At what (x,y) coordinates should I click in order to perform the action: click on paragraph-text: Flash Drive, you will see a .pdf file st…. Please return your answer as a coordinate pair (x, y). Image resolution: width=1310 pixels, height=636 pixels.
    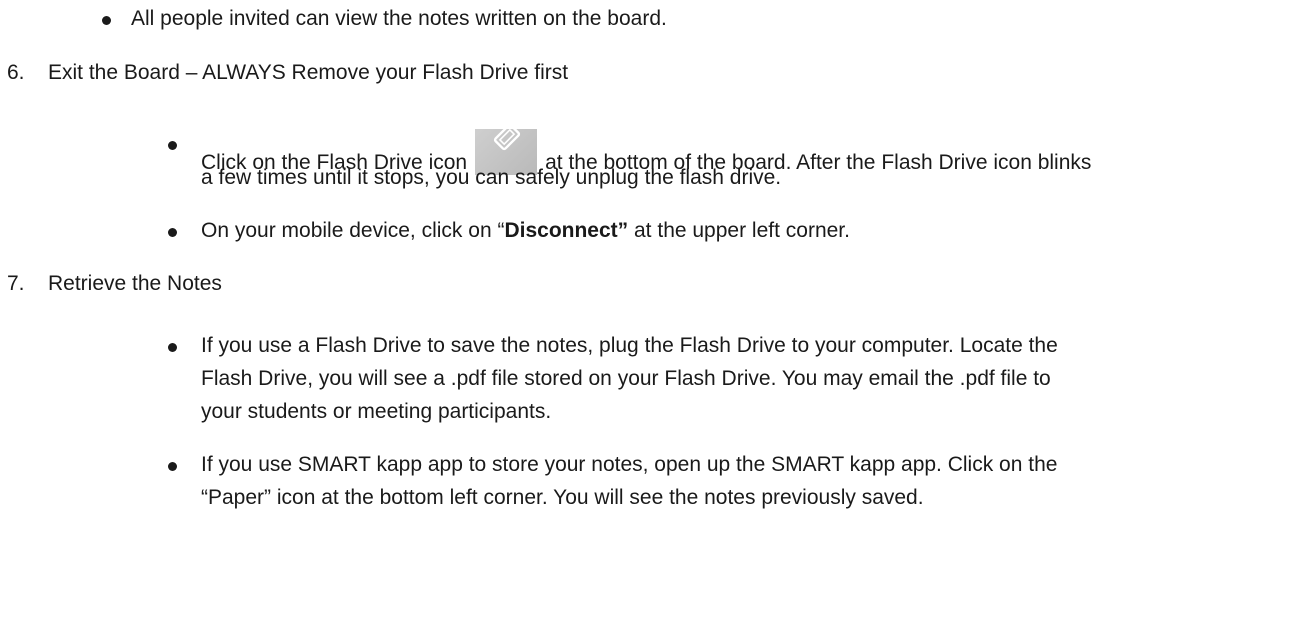
    Looking at the image, I should click on (626, 378).